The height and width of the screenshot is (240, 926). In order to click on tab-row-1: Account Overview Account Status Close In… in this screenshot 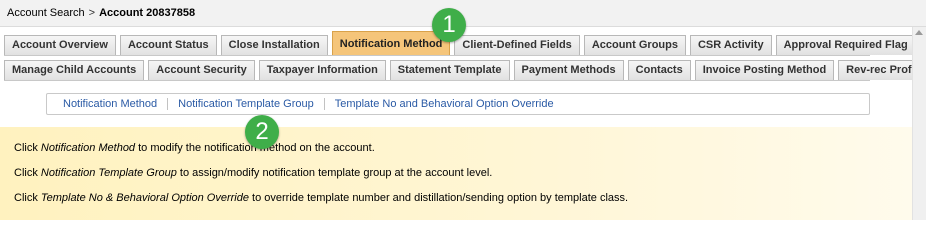, I will do `click(462, 43)`.